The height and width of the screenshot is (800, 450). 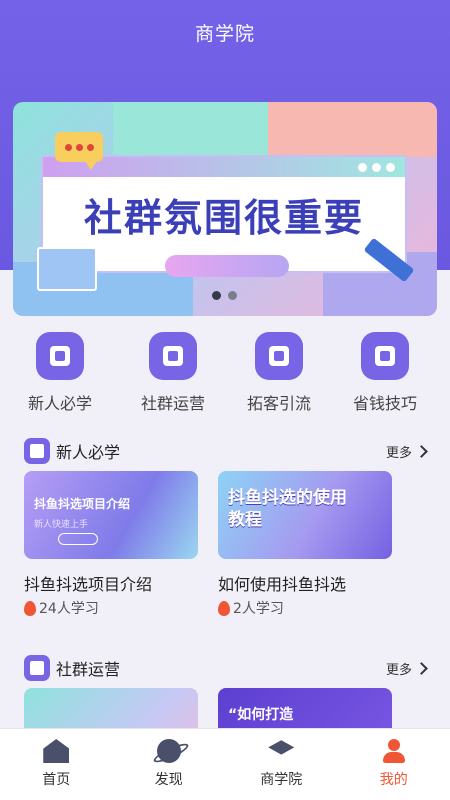 I want to click on user-card-icon, so click(x=279, y=356).